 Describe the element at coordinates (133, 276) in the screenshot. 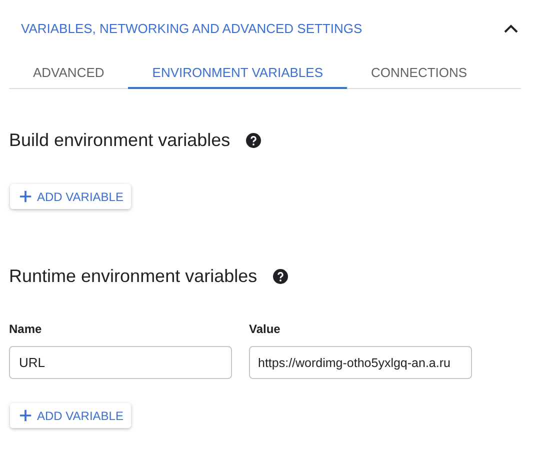

I see `section-heading: Runtime environment variables` at that location.